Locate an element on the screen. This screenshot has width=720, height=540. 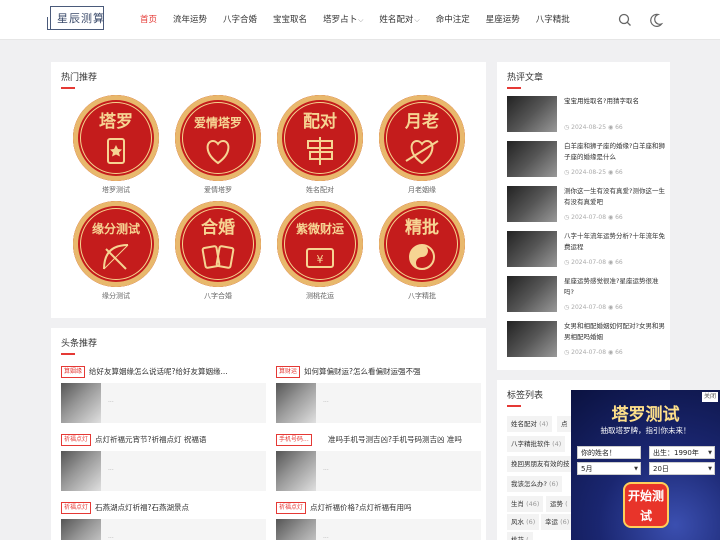
tag-chip: 八字精批软件 (4) is located at coordinates (536, 444).